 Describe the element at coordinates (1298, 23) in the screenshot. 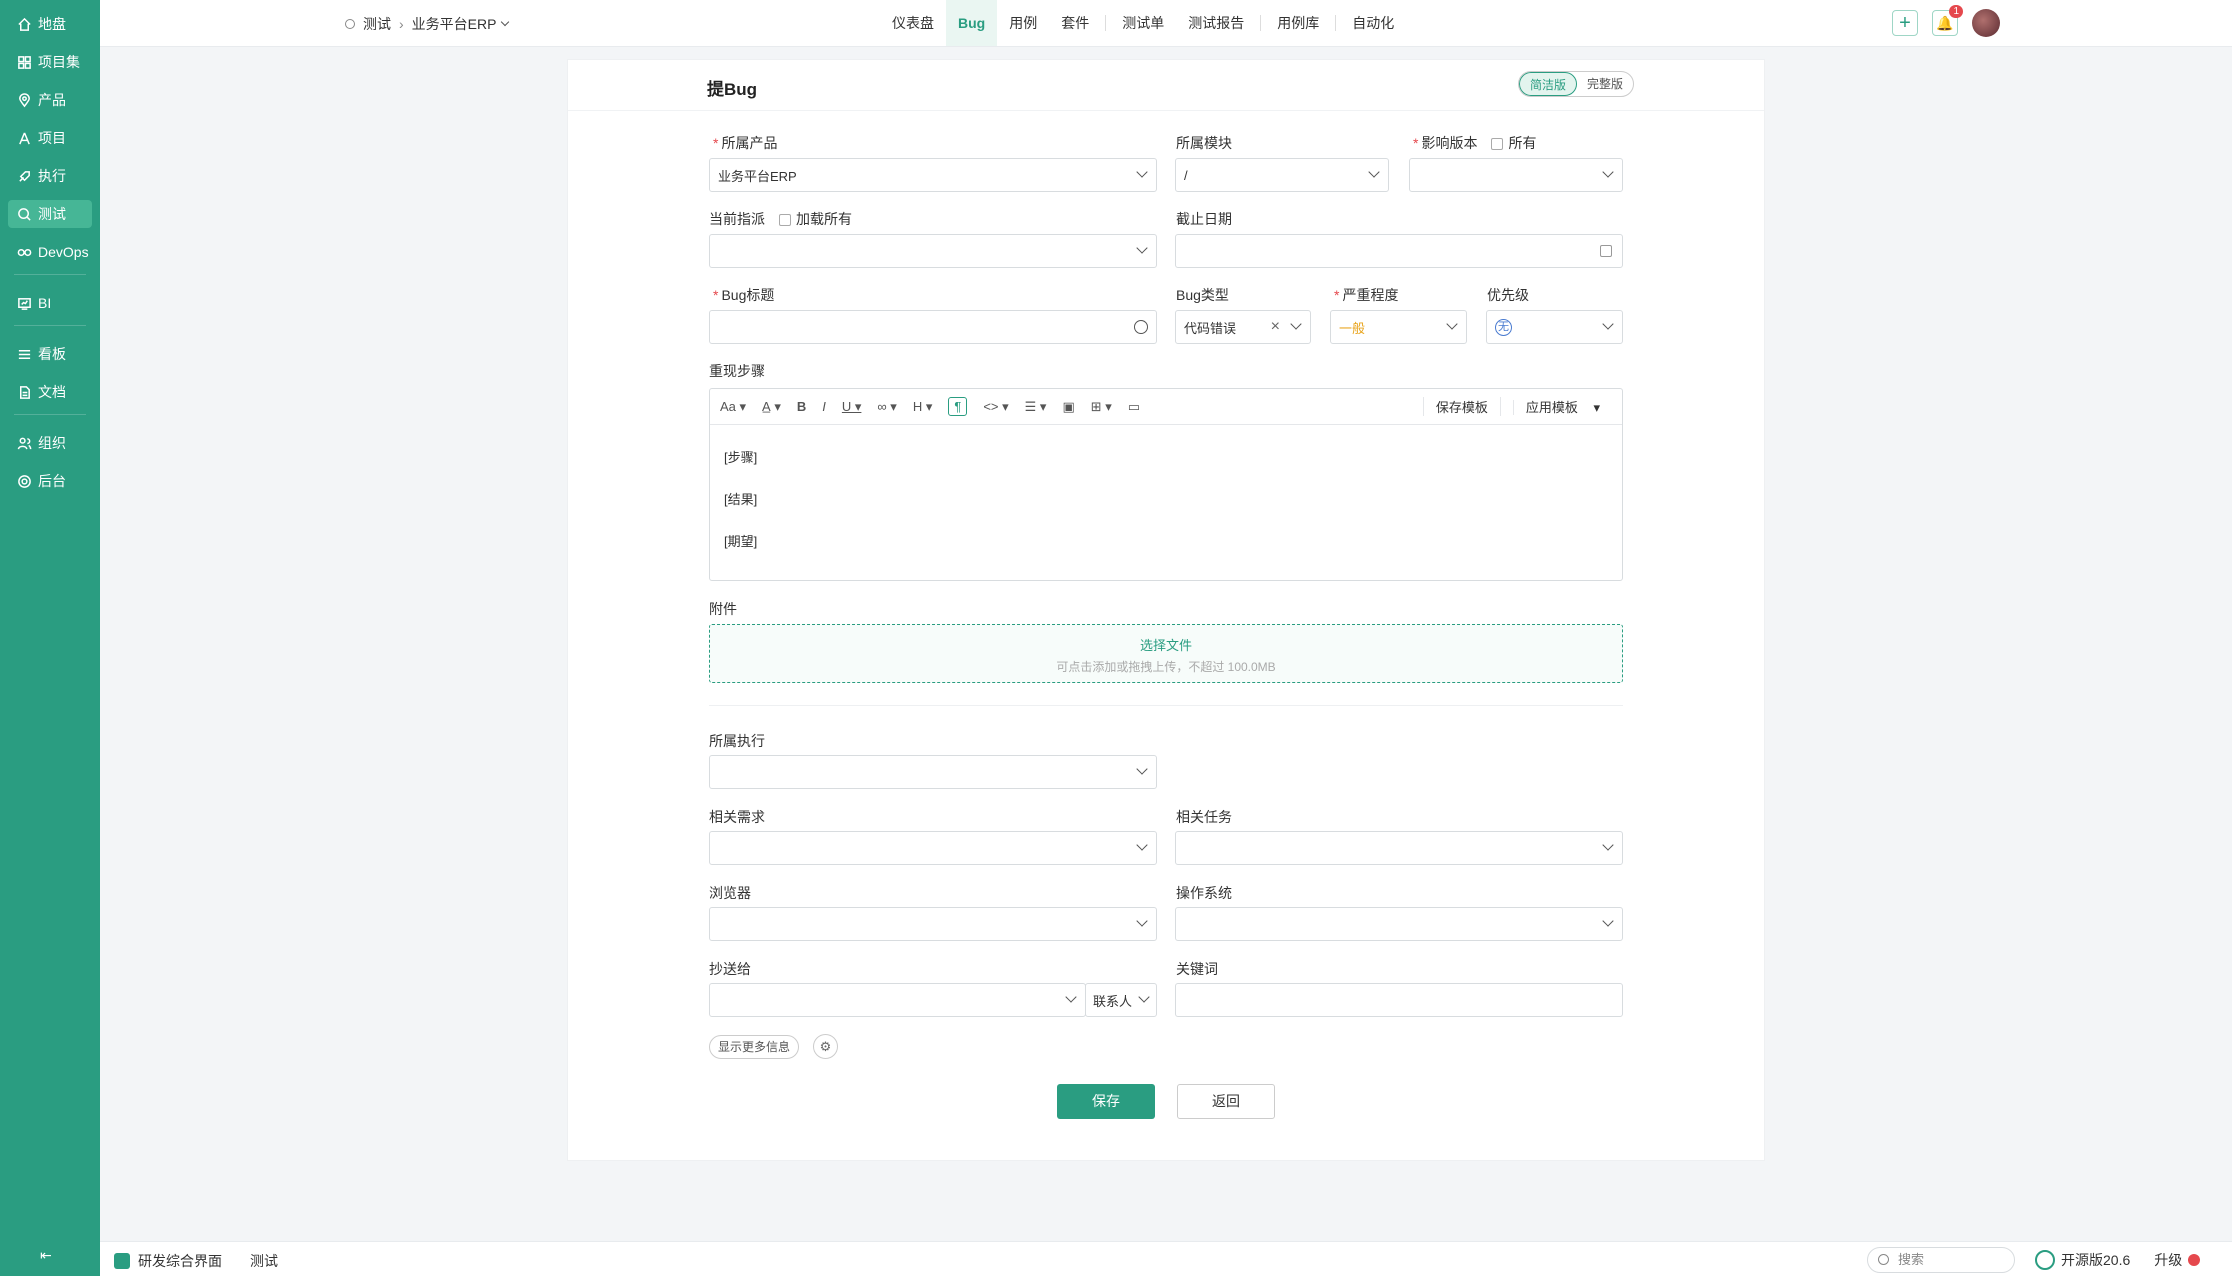

I see `tab-caselib: 用例库` at that location.